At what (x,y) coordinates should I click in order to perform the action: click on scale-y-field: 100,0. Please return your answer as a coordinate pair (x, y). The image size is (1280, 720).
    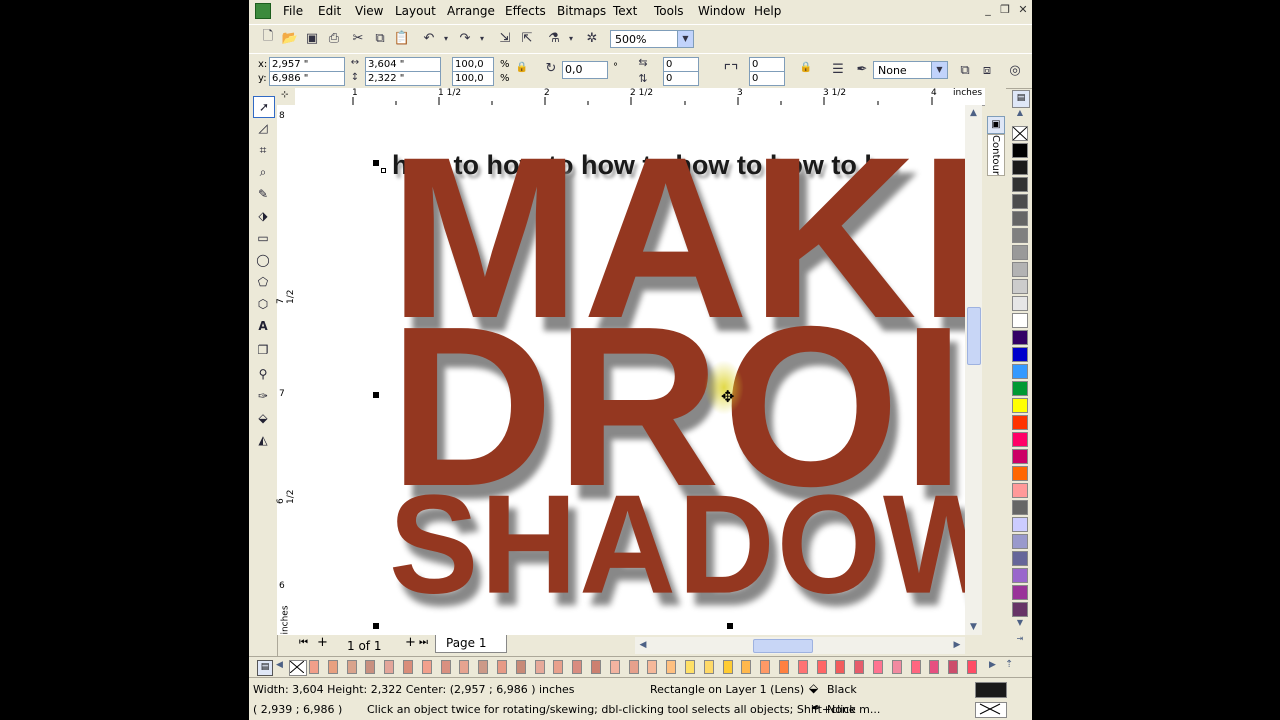
    Looking at the image, I should click on (473, 78).